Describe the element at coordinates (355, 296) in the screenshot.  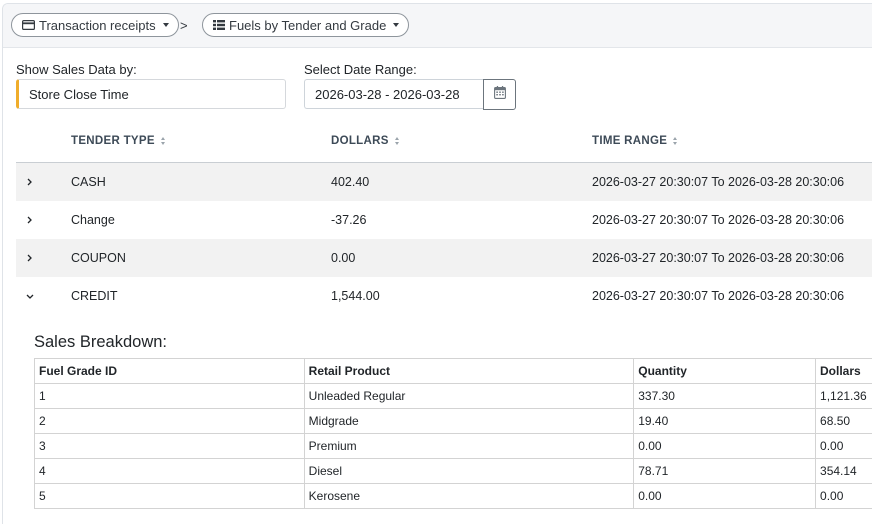
I see `dollars-cell: 1,544.00` at that location.